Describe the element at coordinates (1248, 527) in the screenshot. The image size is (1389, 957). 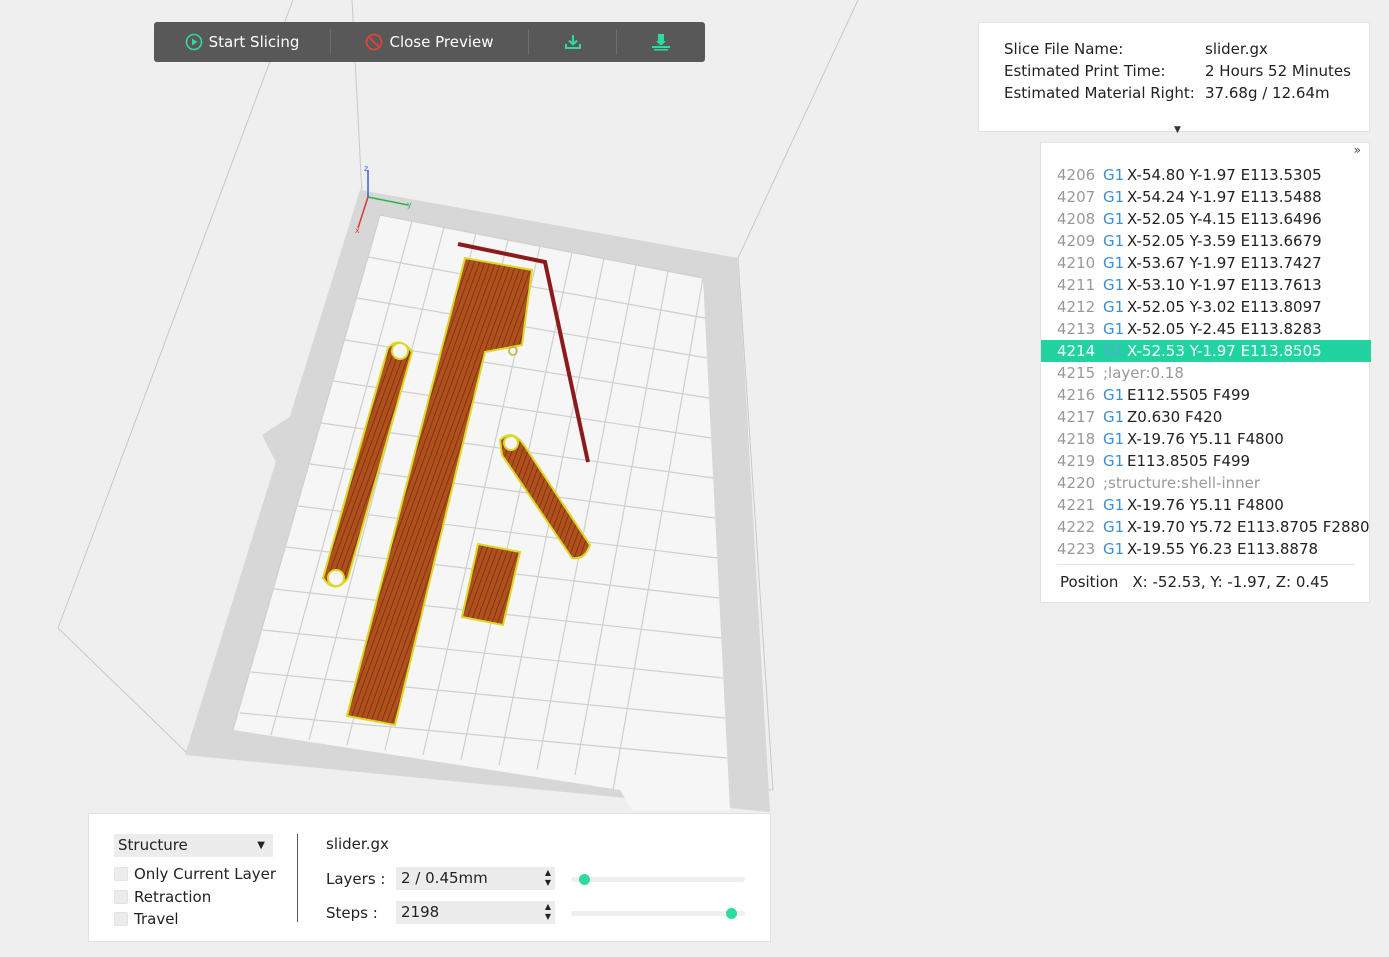
I see `gcode-arguments: X-19.70 Y5.72 E113.8705 F2880` at that location.